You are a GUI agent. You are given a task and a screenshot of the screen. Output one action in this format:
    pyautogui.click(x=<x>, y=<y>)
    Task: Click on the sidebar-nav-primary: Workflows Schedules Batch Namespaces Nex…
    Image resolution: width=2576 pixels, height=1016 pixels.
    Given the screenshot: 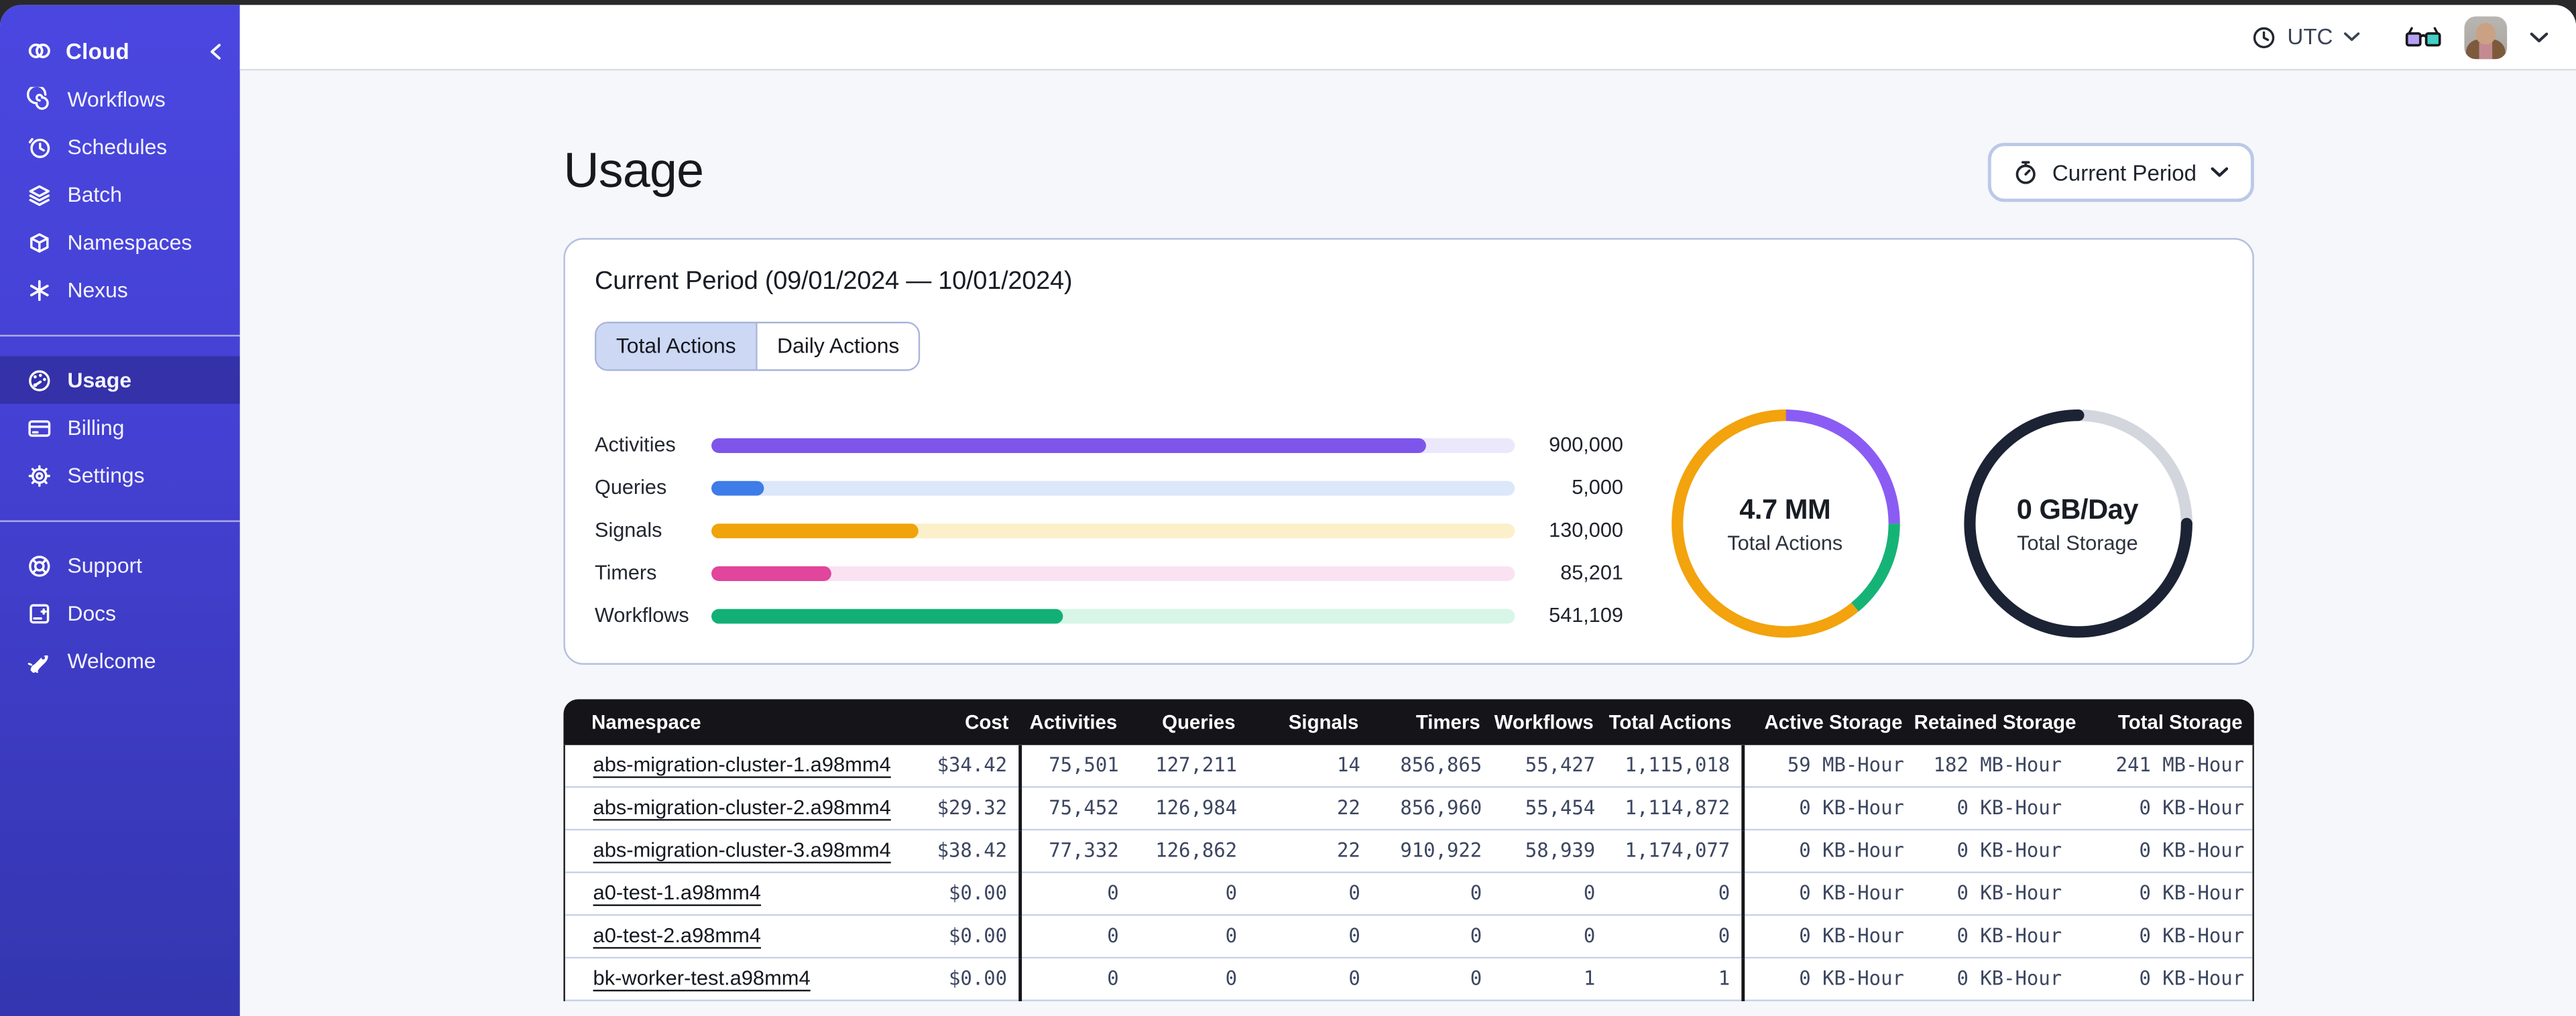 What is the action you would take?
    pyautogui.click(x=120, y=195)
    